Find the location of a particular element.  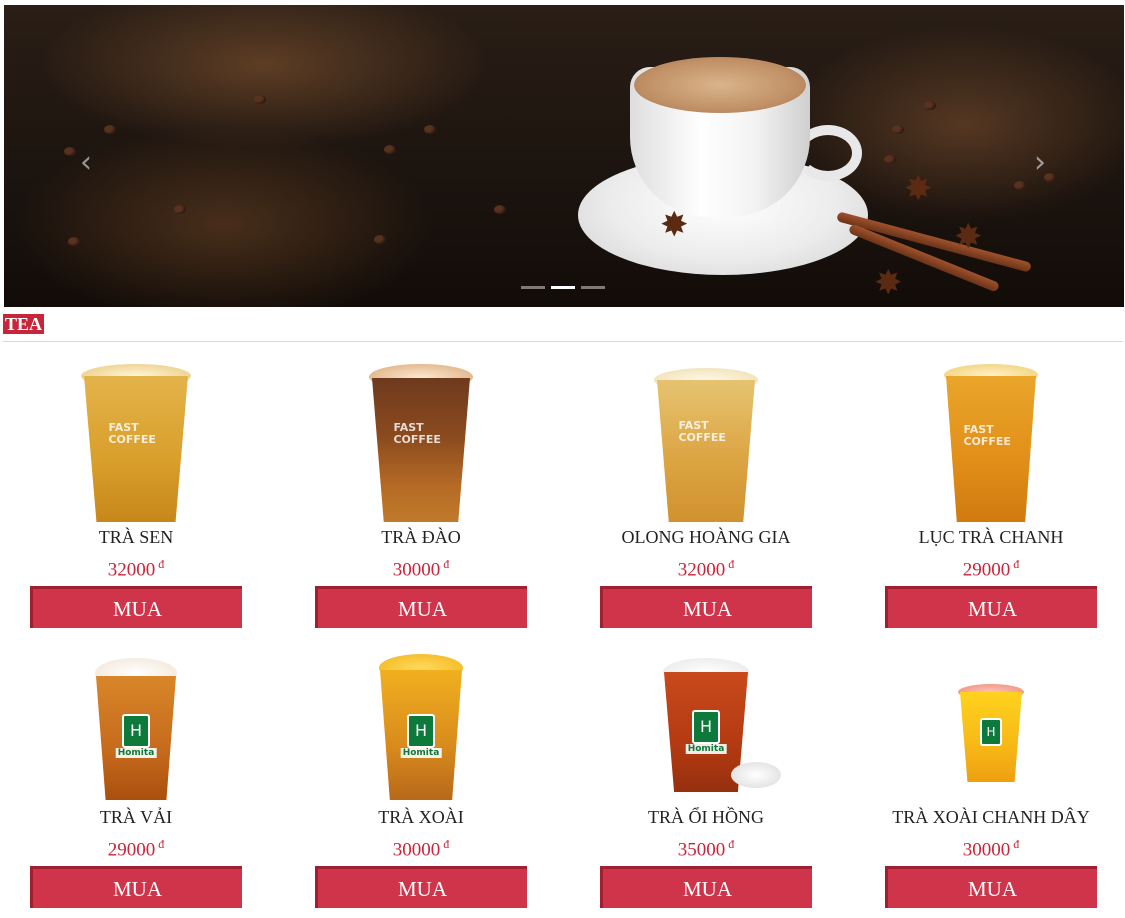

product-name: OLONG HOÀNG GIA is located at coordinates (706, 537).